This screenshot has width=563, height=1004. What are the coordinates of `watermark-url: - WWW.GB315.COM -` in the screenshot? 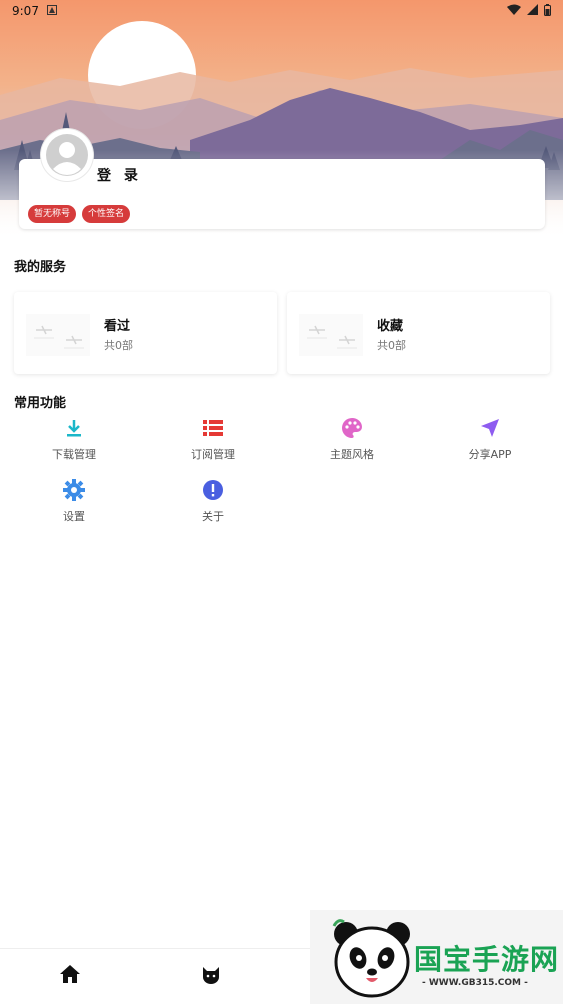 It's located at (475, 983).